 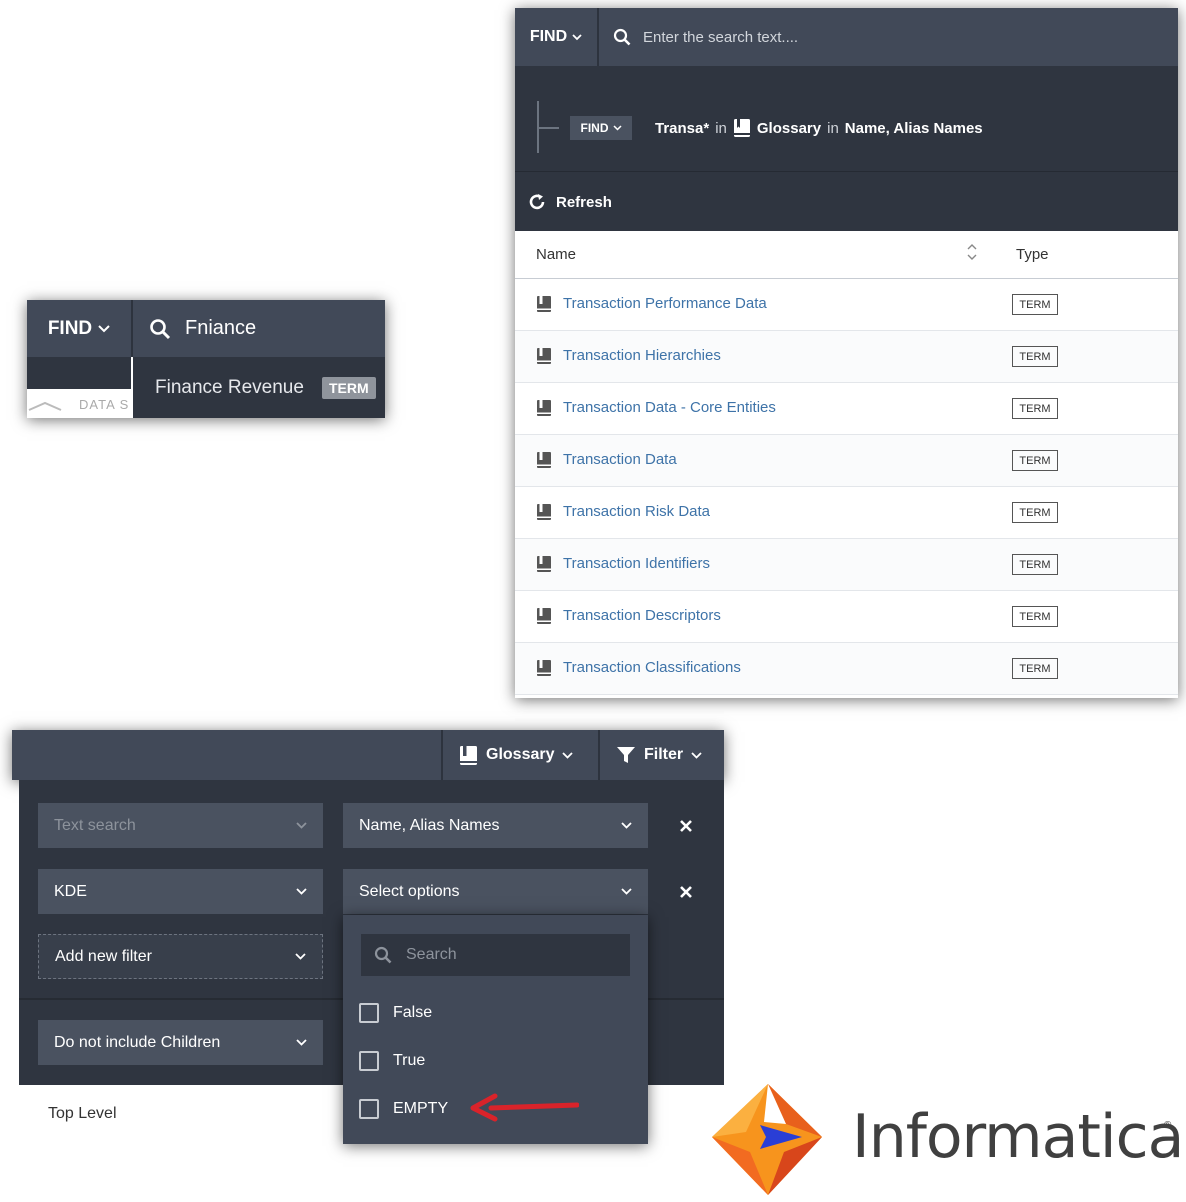 I want to click on find-lower-strip, so click(x=79, y=373).